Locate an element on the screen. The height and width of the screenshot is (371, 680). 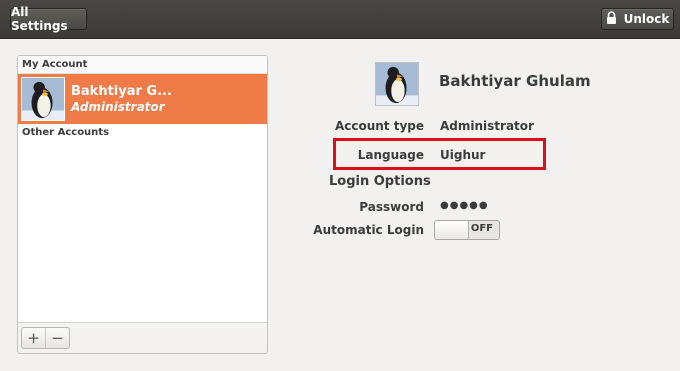
add-account-button: + is located at coordinates (33, 338).